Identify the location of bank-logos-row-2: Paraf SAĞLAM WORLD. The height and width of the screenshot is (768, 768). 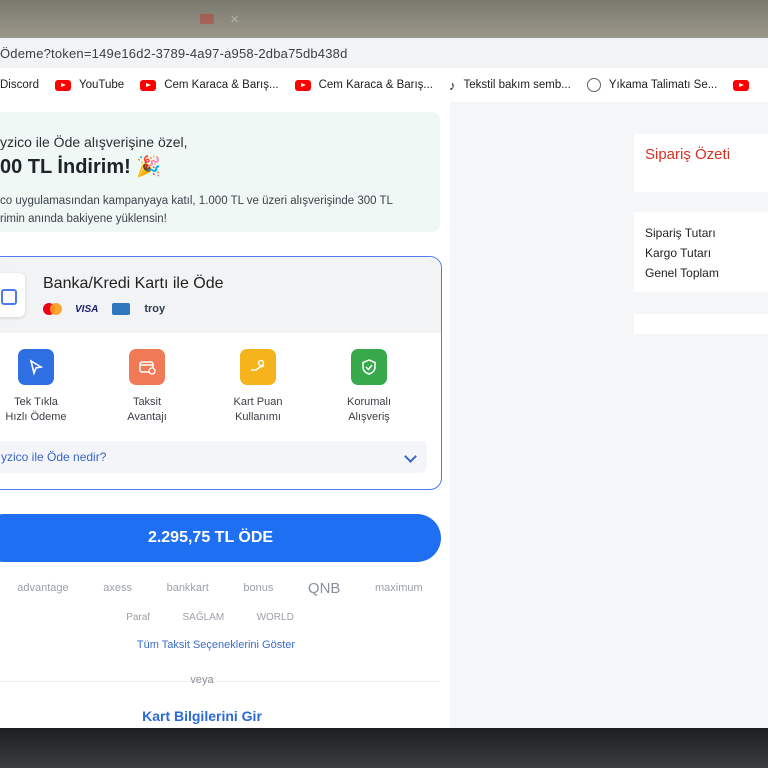
(210, 617).